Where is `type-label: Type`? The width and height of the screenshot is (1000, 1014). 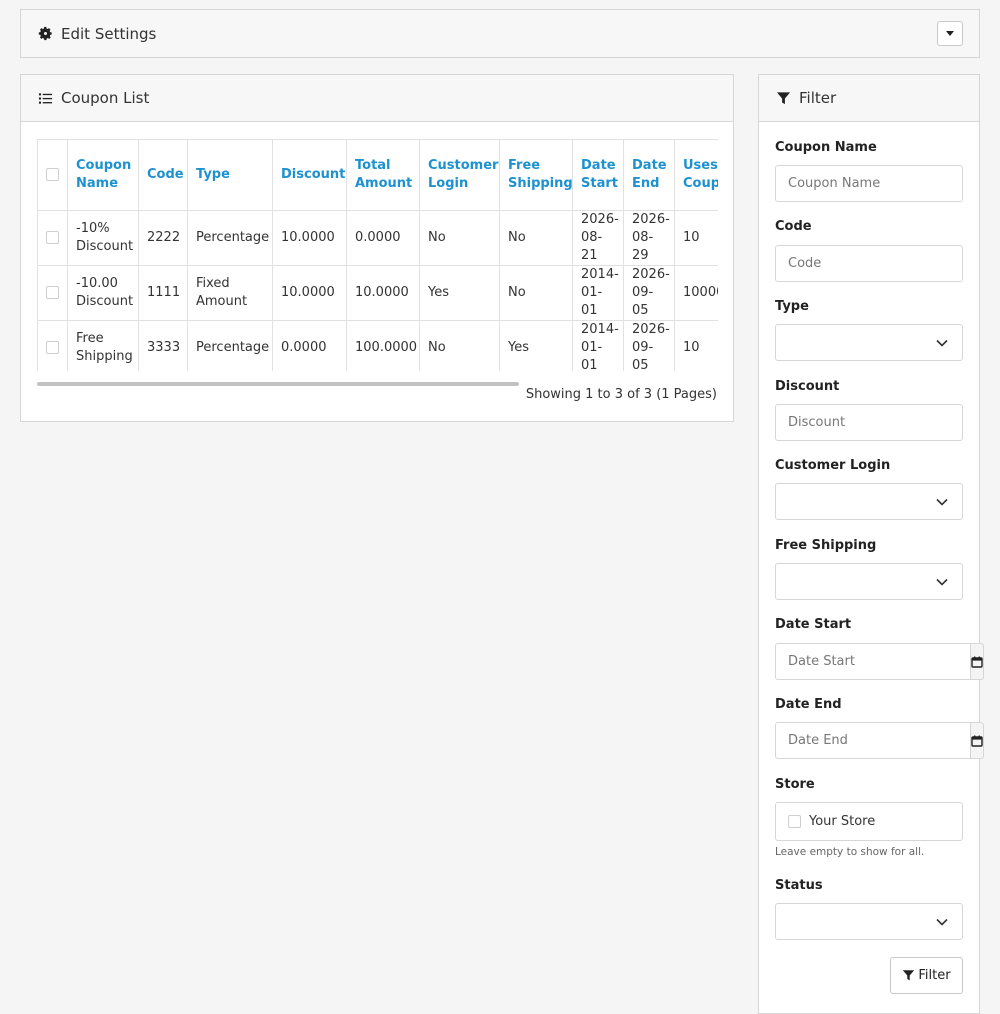
type-label: Type is located at coordinates (792, 306).